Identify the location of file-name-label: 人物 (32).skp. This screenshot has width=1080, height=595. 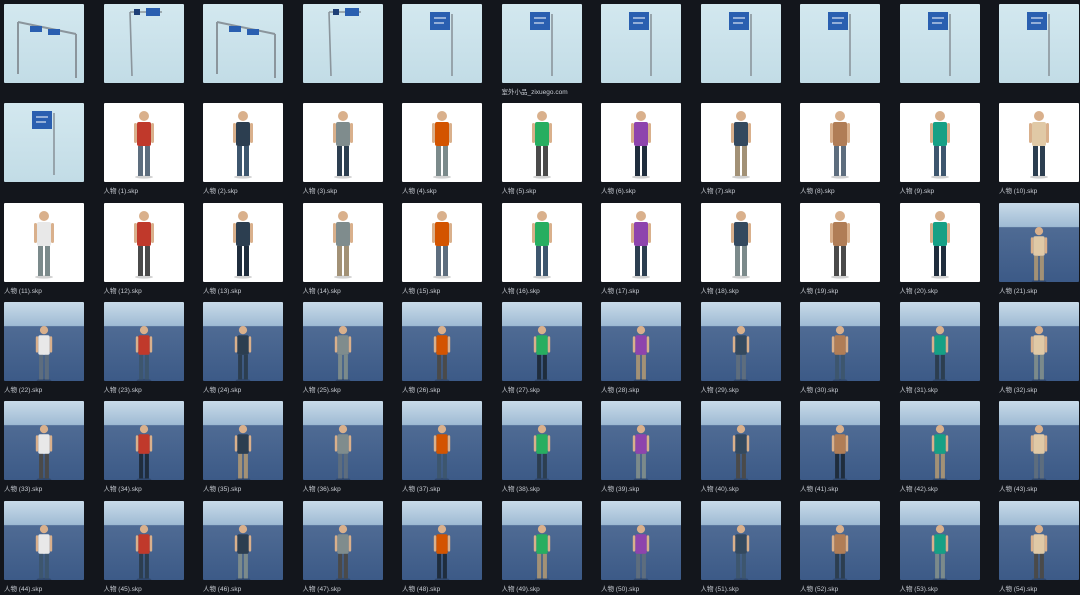
(1018, 390).